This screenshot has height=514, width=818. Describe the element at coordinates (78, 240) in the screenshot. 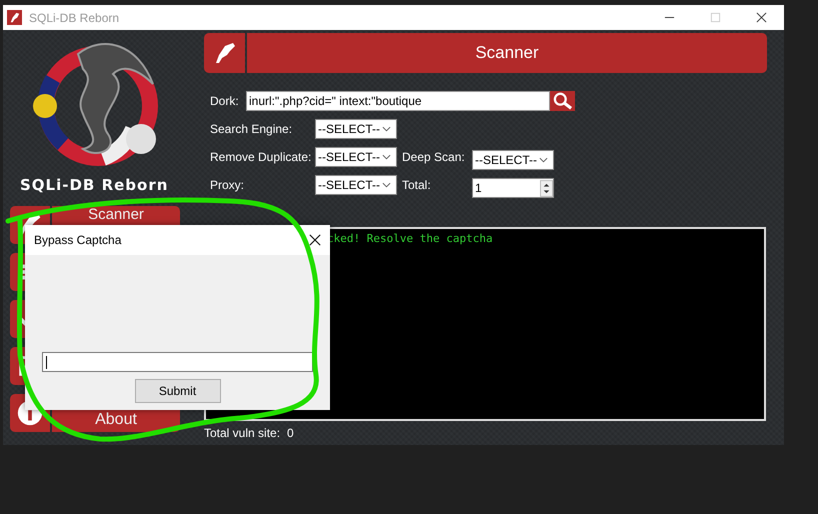

I see `dialog-title: Bypass Captcha` at that location.